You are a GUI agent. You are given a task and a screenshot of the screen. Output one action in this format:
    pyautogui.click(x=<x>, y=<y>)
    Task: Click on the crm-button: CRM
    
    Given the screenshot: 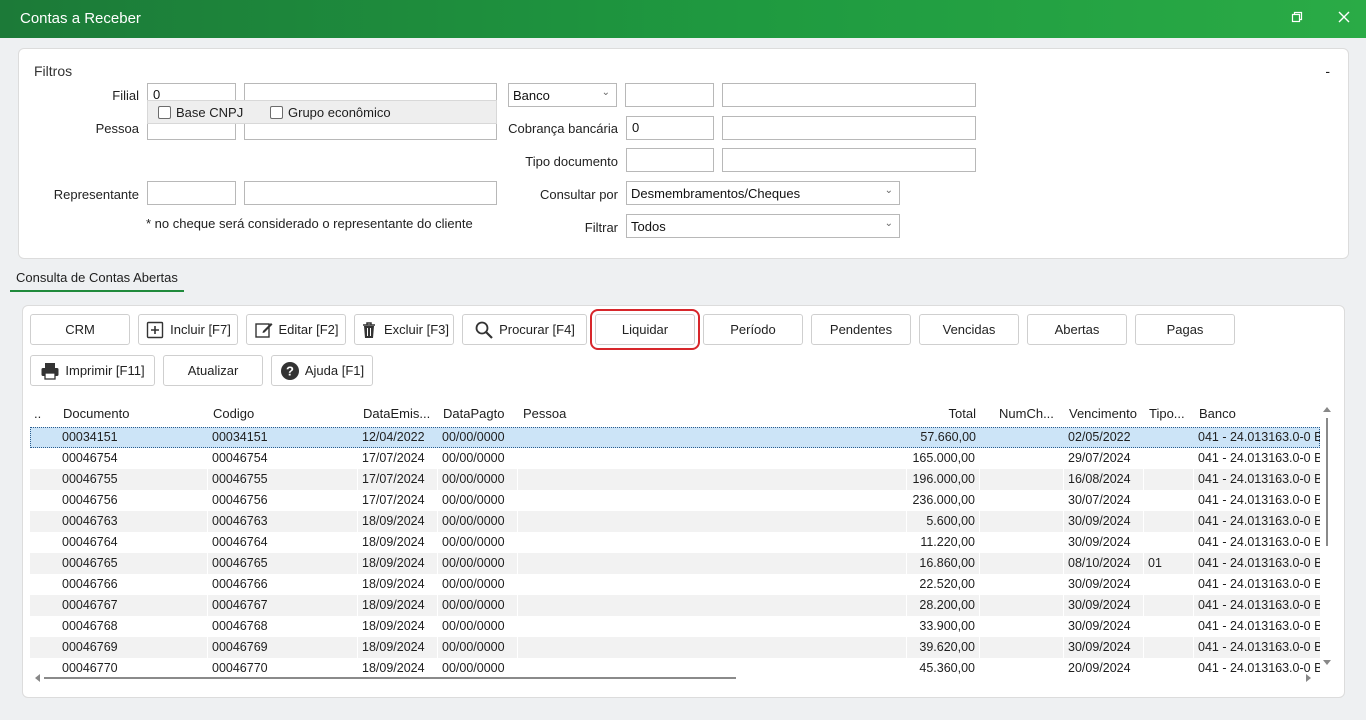 What is the action you would take?
    pyautogui.click(x=80, y=329)
    